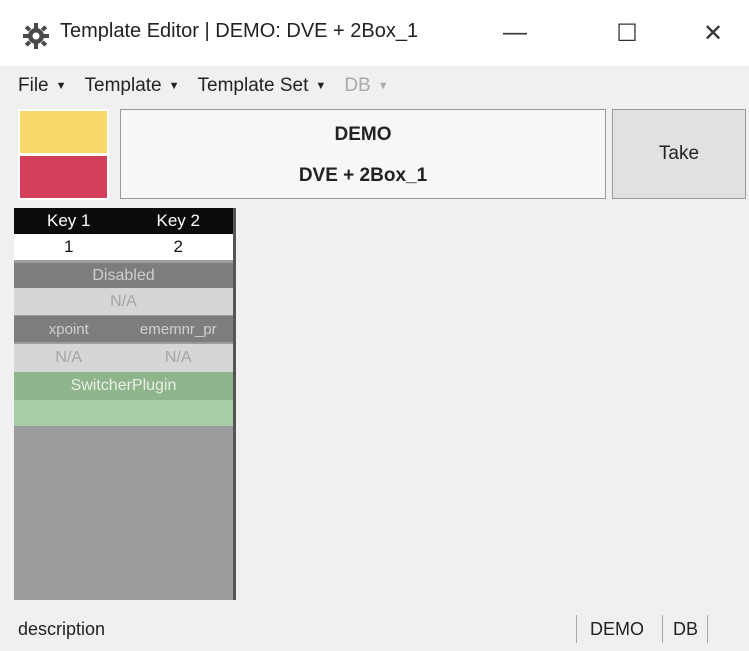 This screenshot has height=651, width=749. Describe the element at coordinates (33, 85) in the screenshot. I see `menu-file-label: File` at that location.